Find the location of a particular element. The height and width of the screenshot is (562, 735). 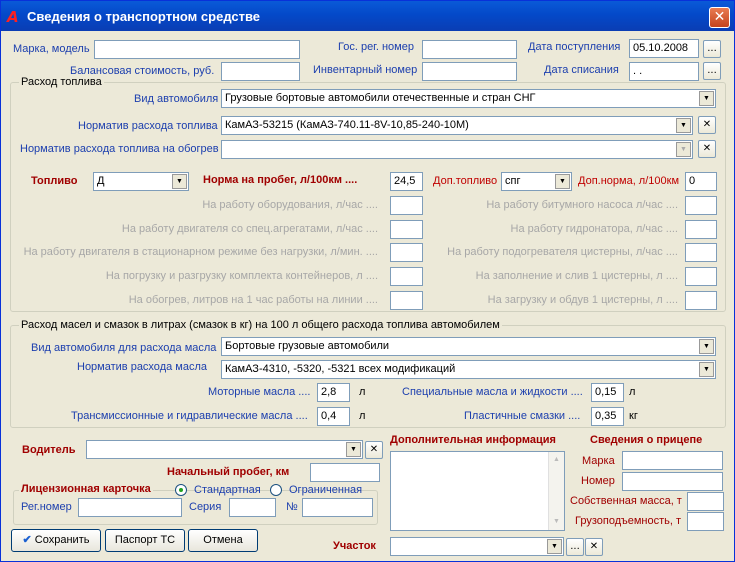

license-limited-radio is located at coordinates (276, 490).